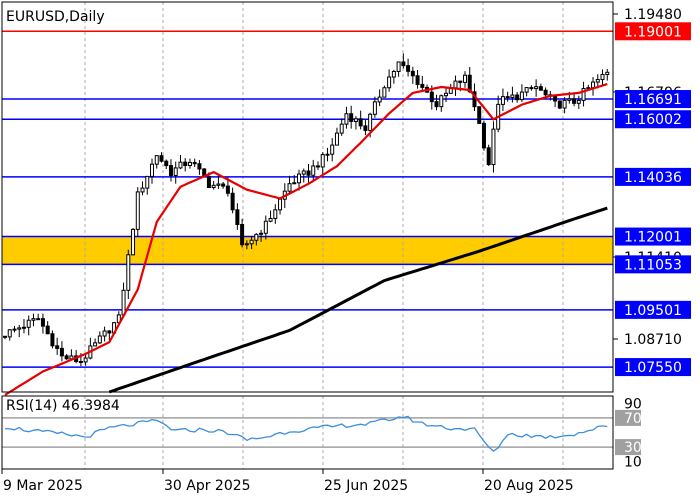 The width and height of the screenshot is (700, 504). I want to click on level-tag-label: 1.19001, so click(653, 32).